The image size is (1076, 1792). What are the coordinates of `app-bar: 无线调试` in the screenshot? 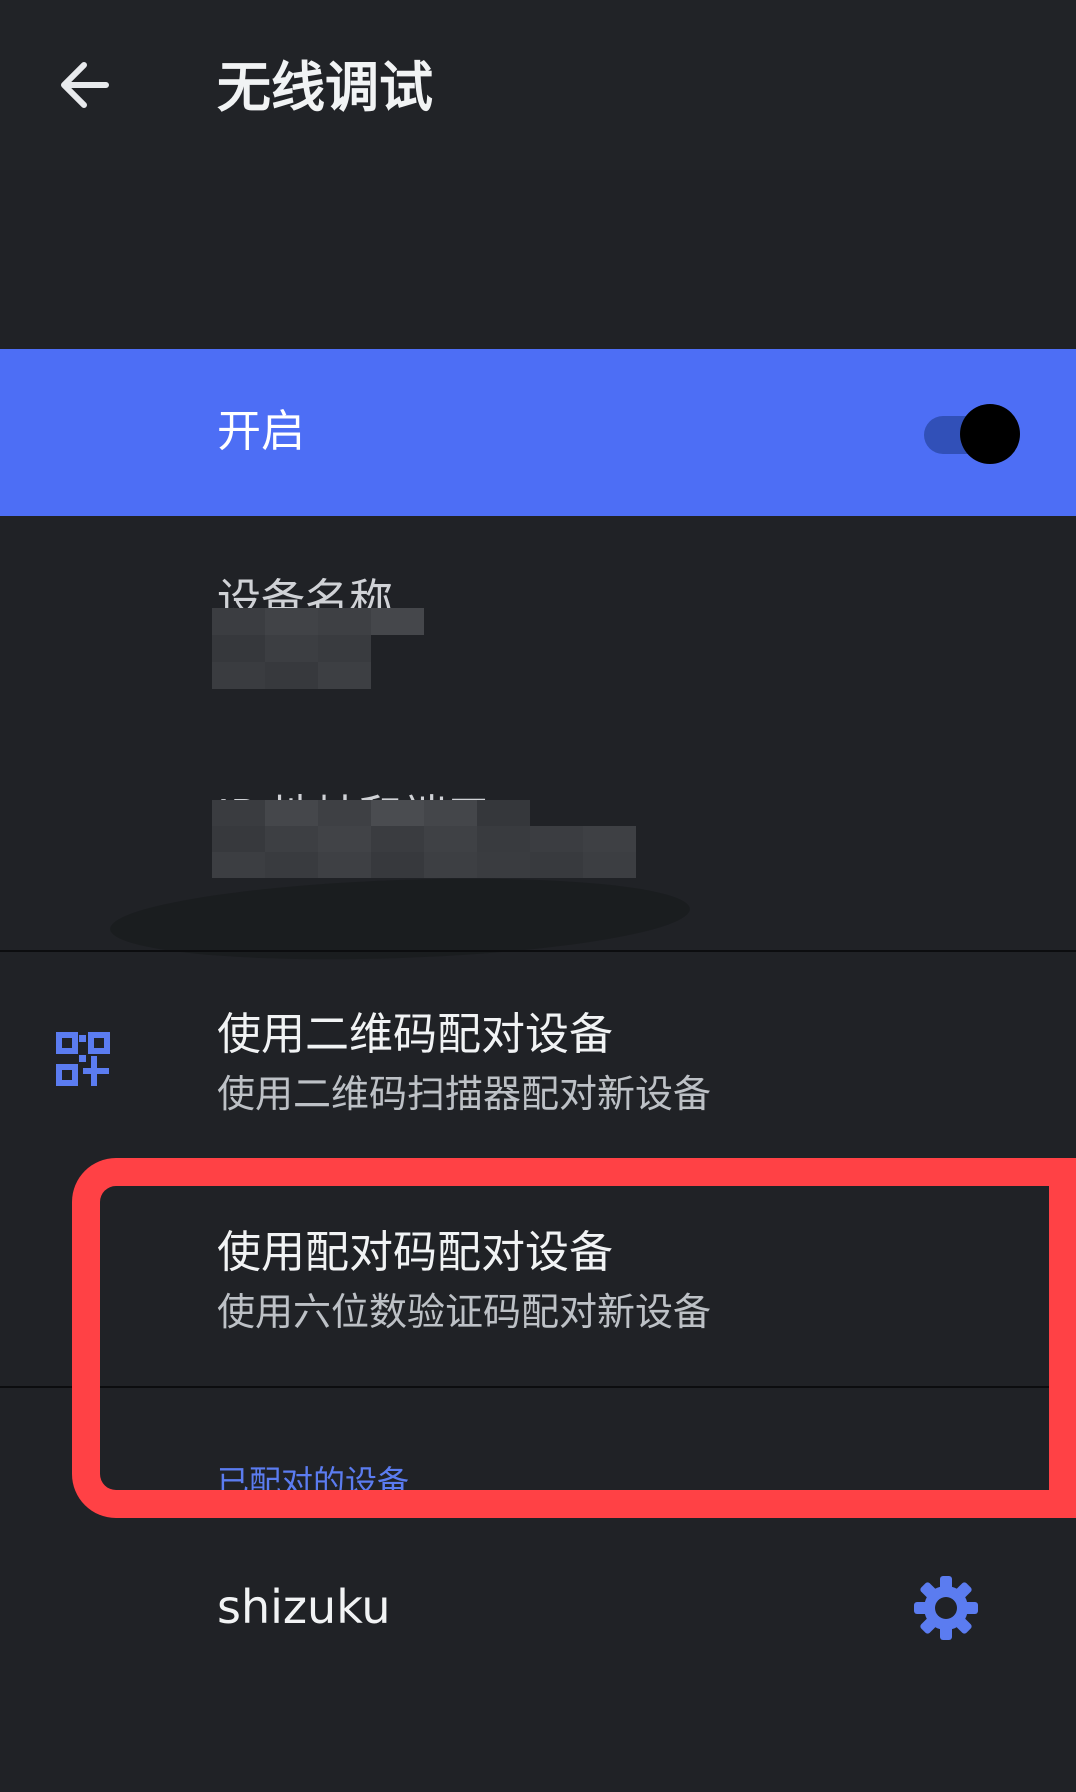 It's located at (538, 85).